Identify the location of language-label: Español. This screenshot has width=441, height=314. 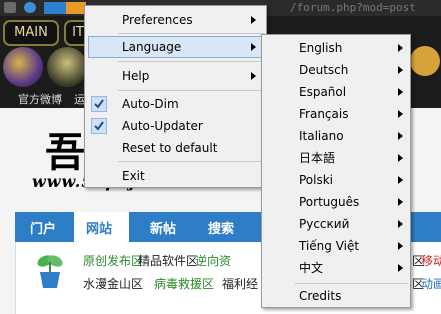
(323, 92).